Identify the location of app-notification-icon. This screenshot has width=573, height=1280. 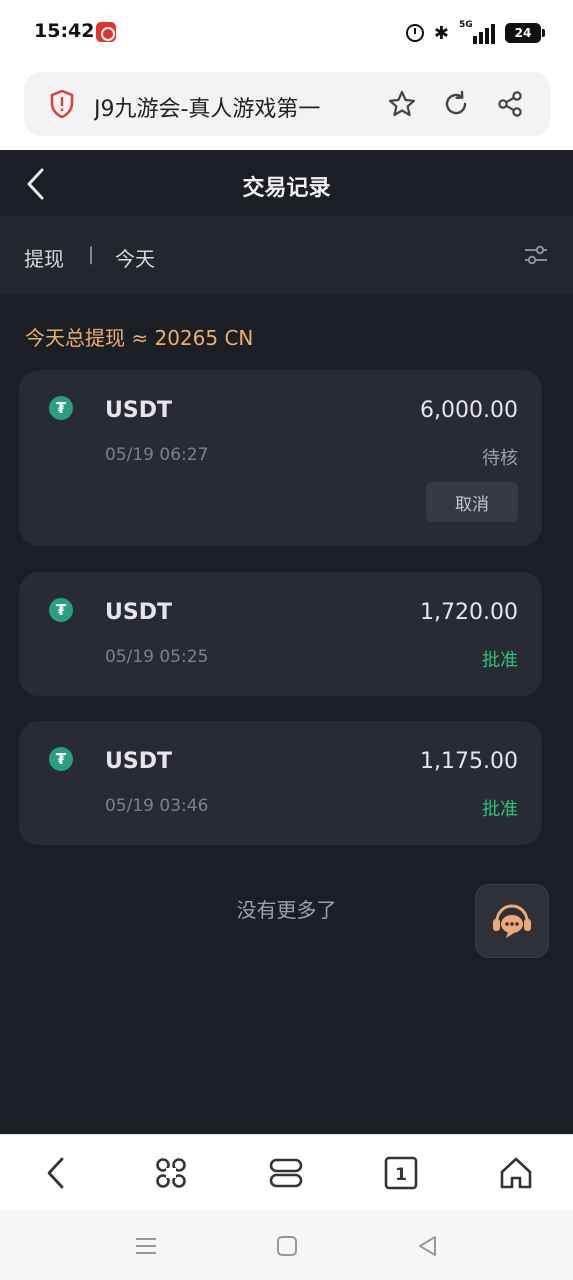
(106, 32).